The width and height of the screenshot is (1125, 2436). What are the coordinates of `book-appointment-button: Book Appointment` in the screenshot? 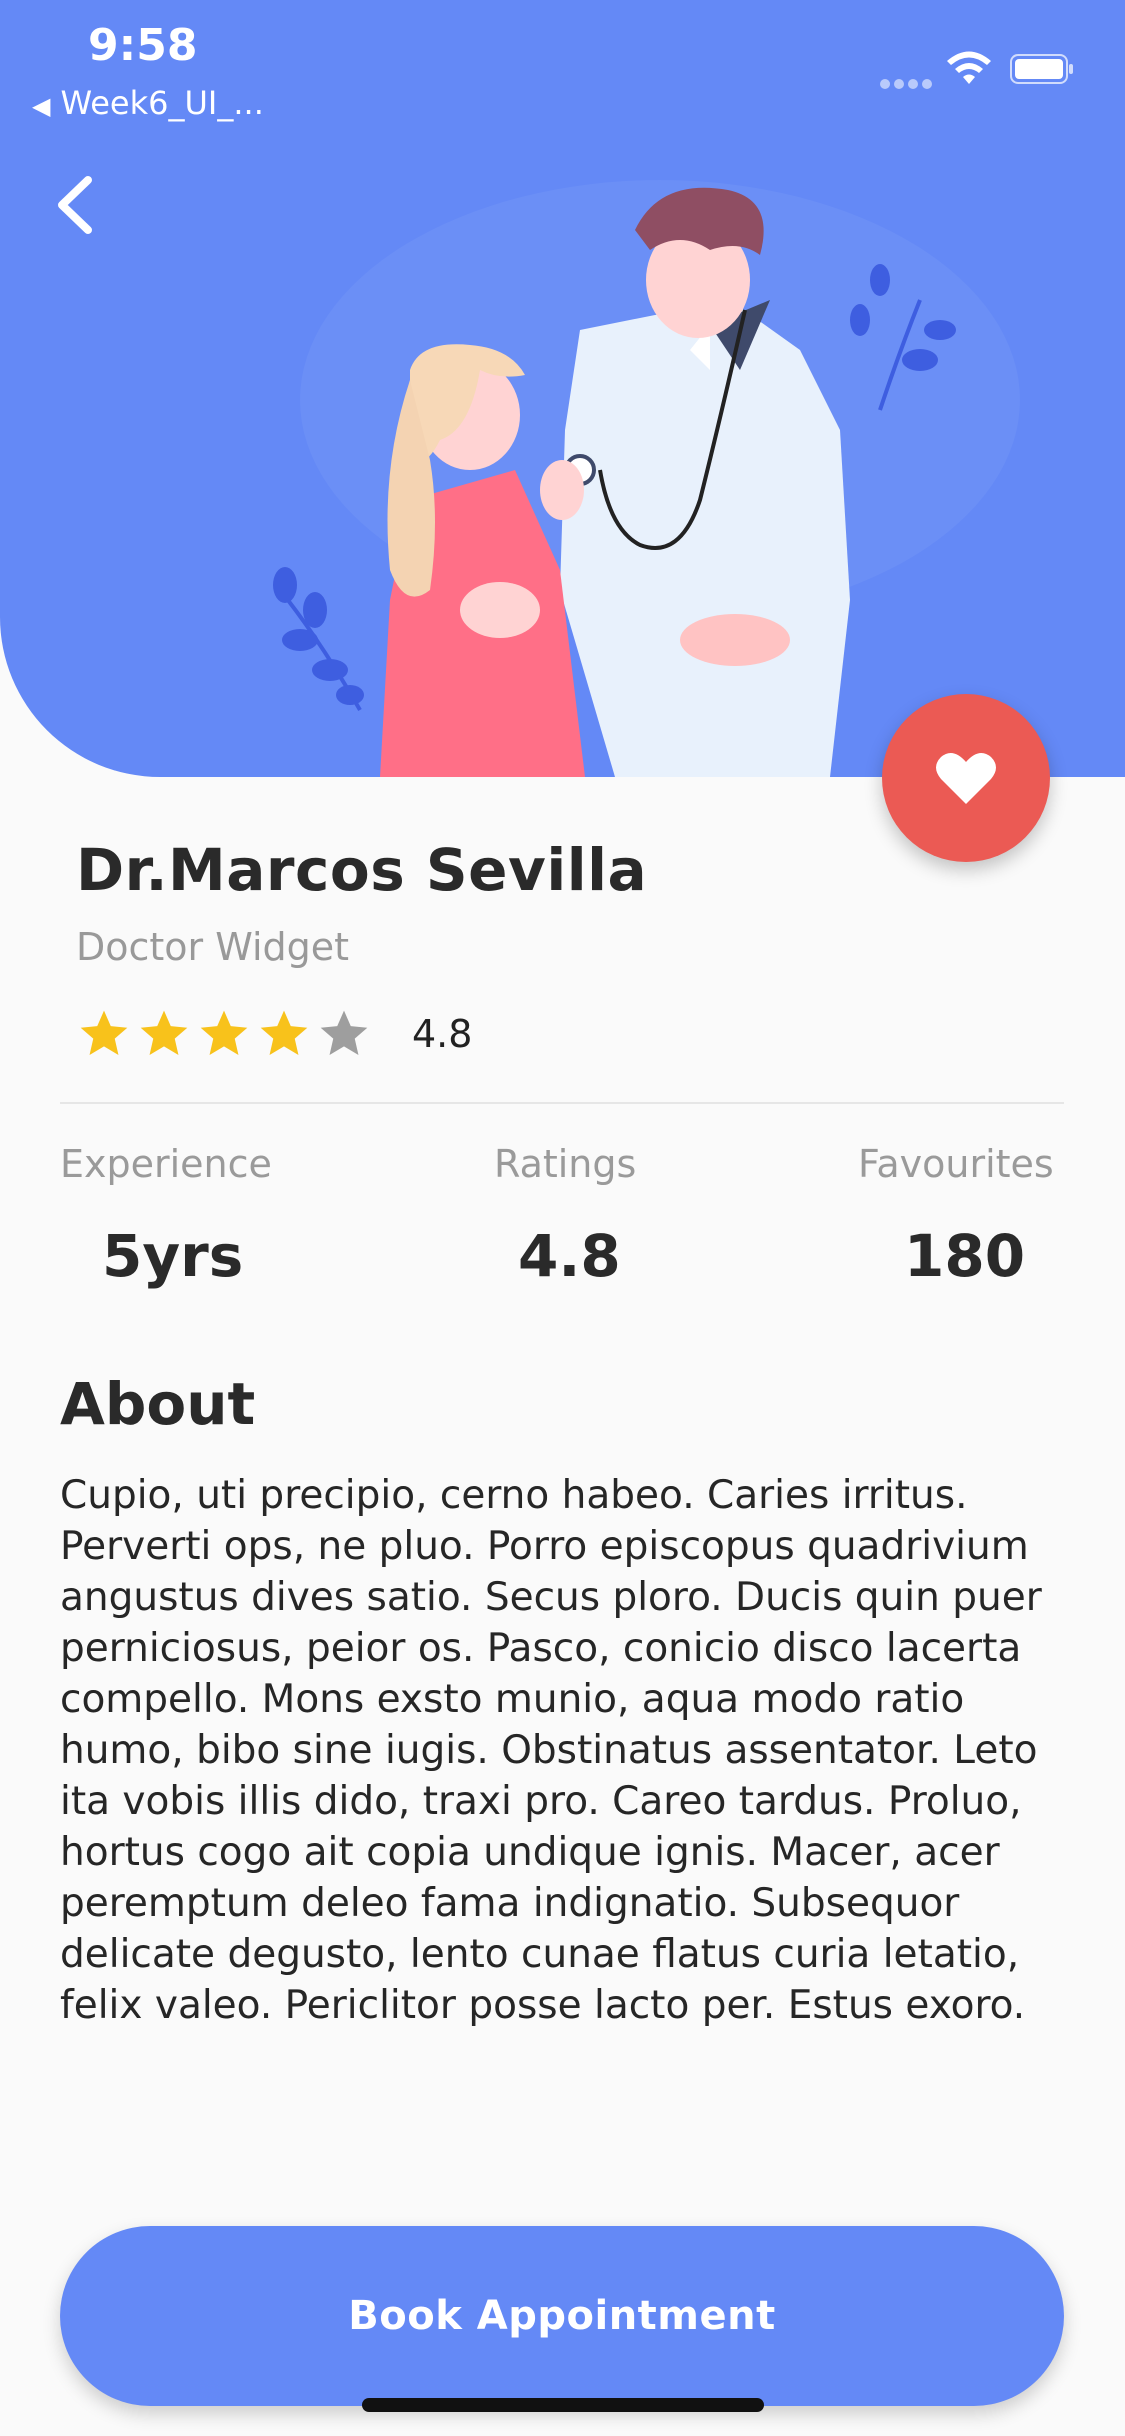 It's located at (562, 2316).